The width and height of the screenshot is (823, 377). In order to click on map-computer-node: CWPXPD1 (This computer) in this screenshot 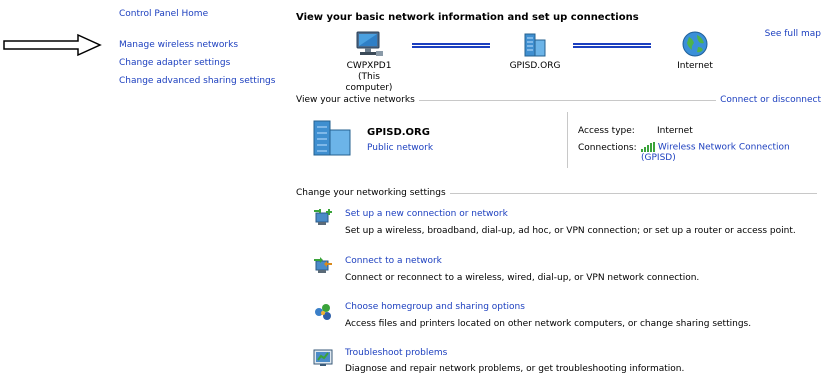, I will do `click(369, 62)`.